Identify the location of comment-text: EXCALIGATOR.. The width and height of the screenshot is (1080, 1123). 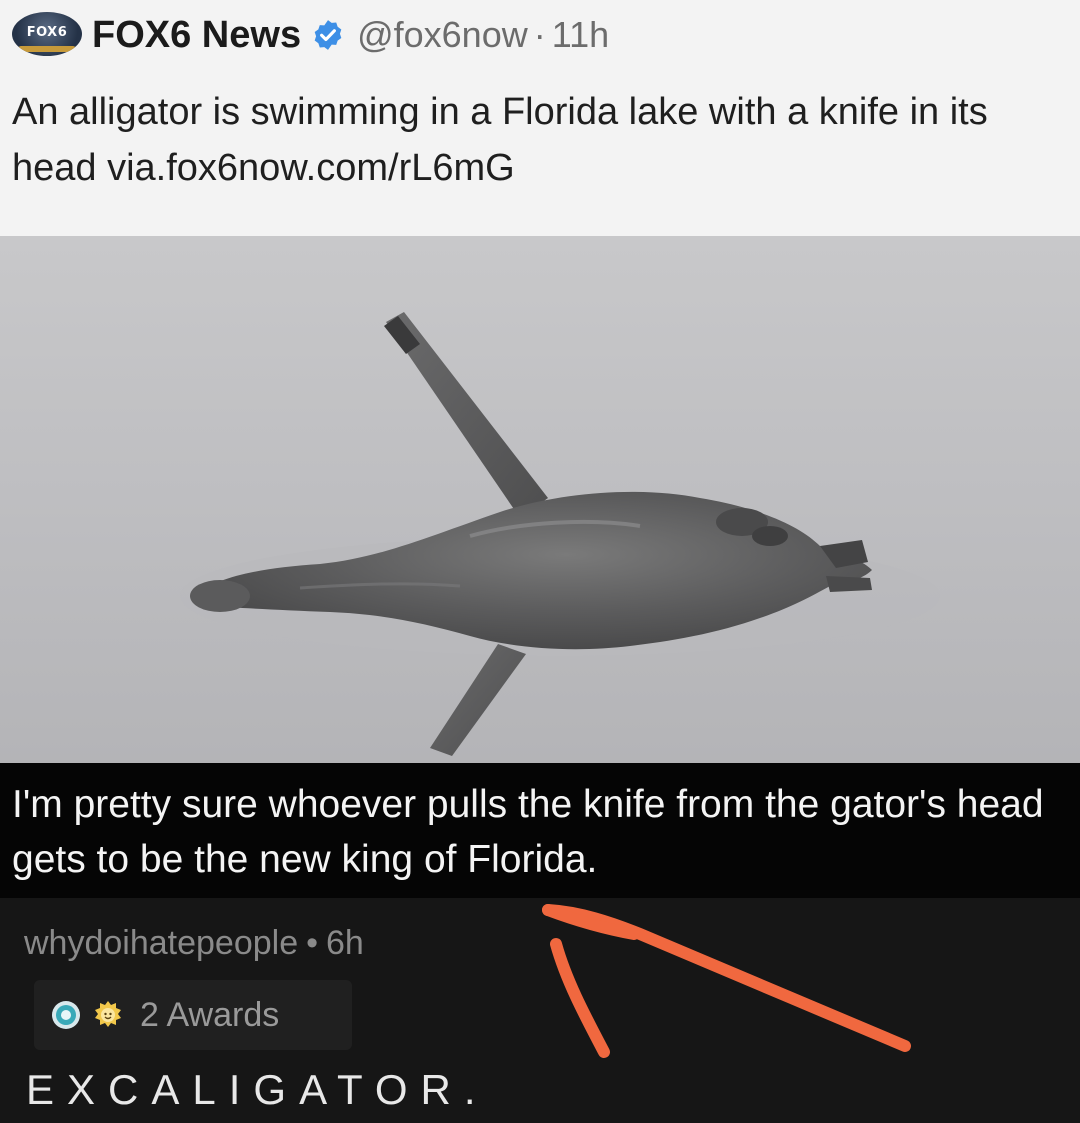
(257, 1089).